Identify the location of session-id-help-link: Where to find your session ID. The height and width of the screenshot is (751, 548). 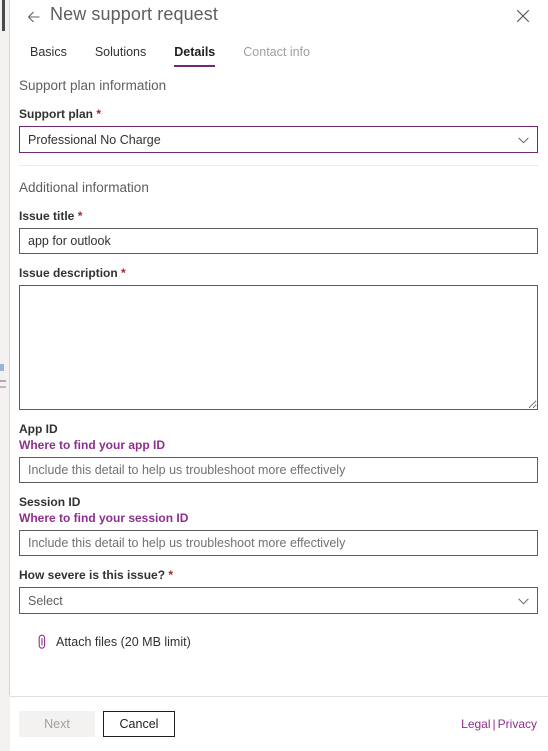
(278, 518).